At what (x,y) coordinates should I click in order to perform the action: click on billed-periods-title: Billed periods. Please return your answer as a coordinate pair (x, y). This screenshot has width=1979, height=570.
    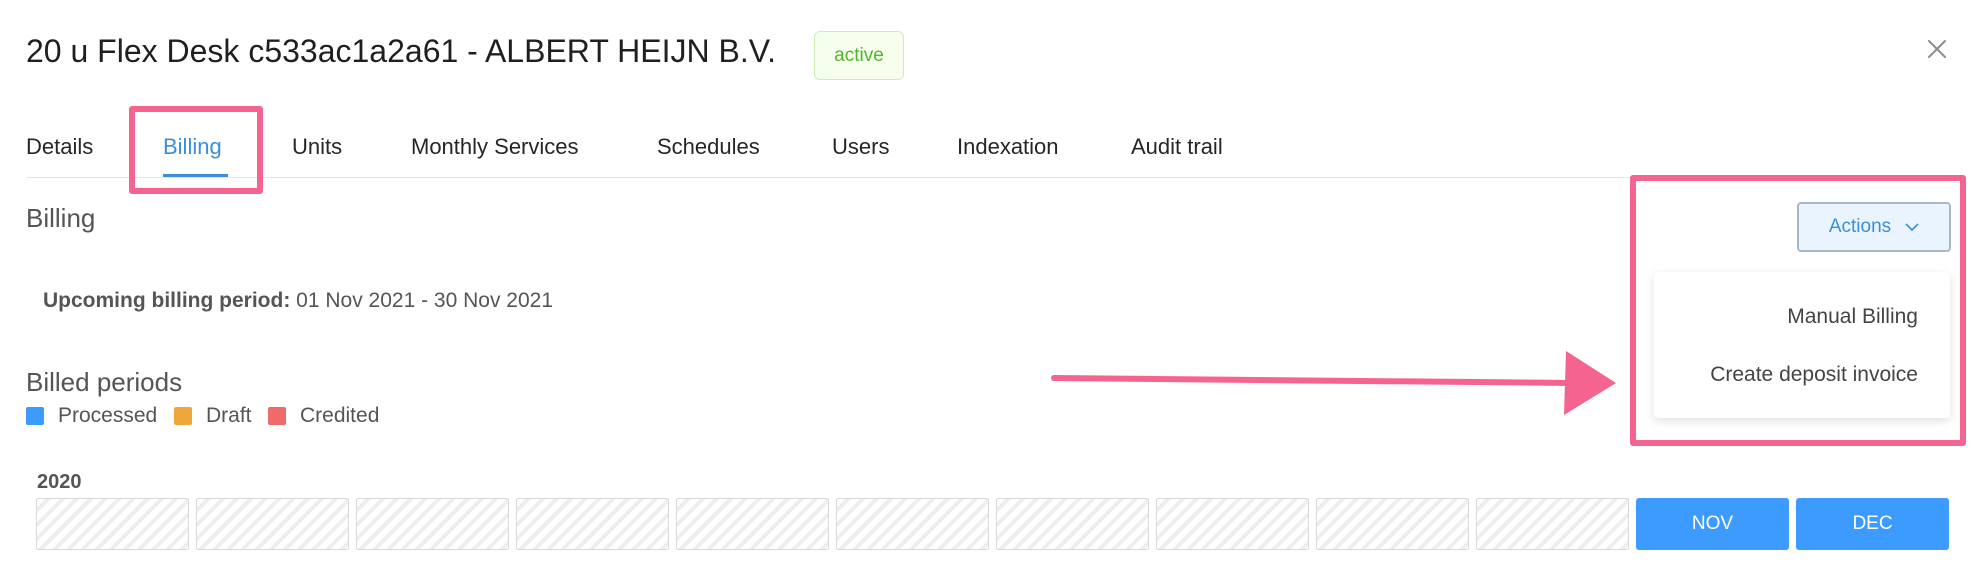
    Looking at the image, I should click on (104, 382).